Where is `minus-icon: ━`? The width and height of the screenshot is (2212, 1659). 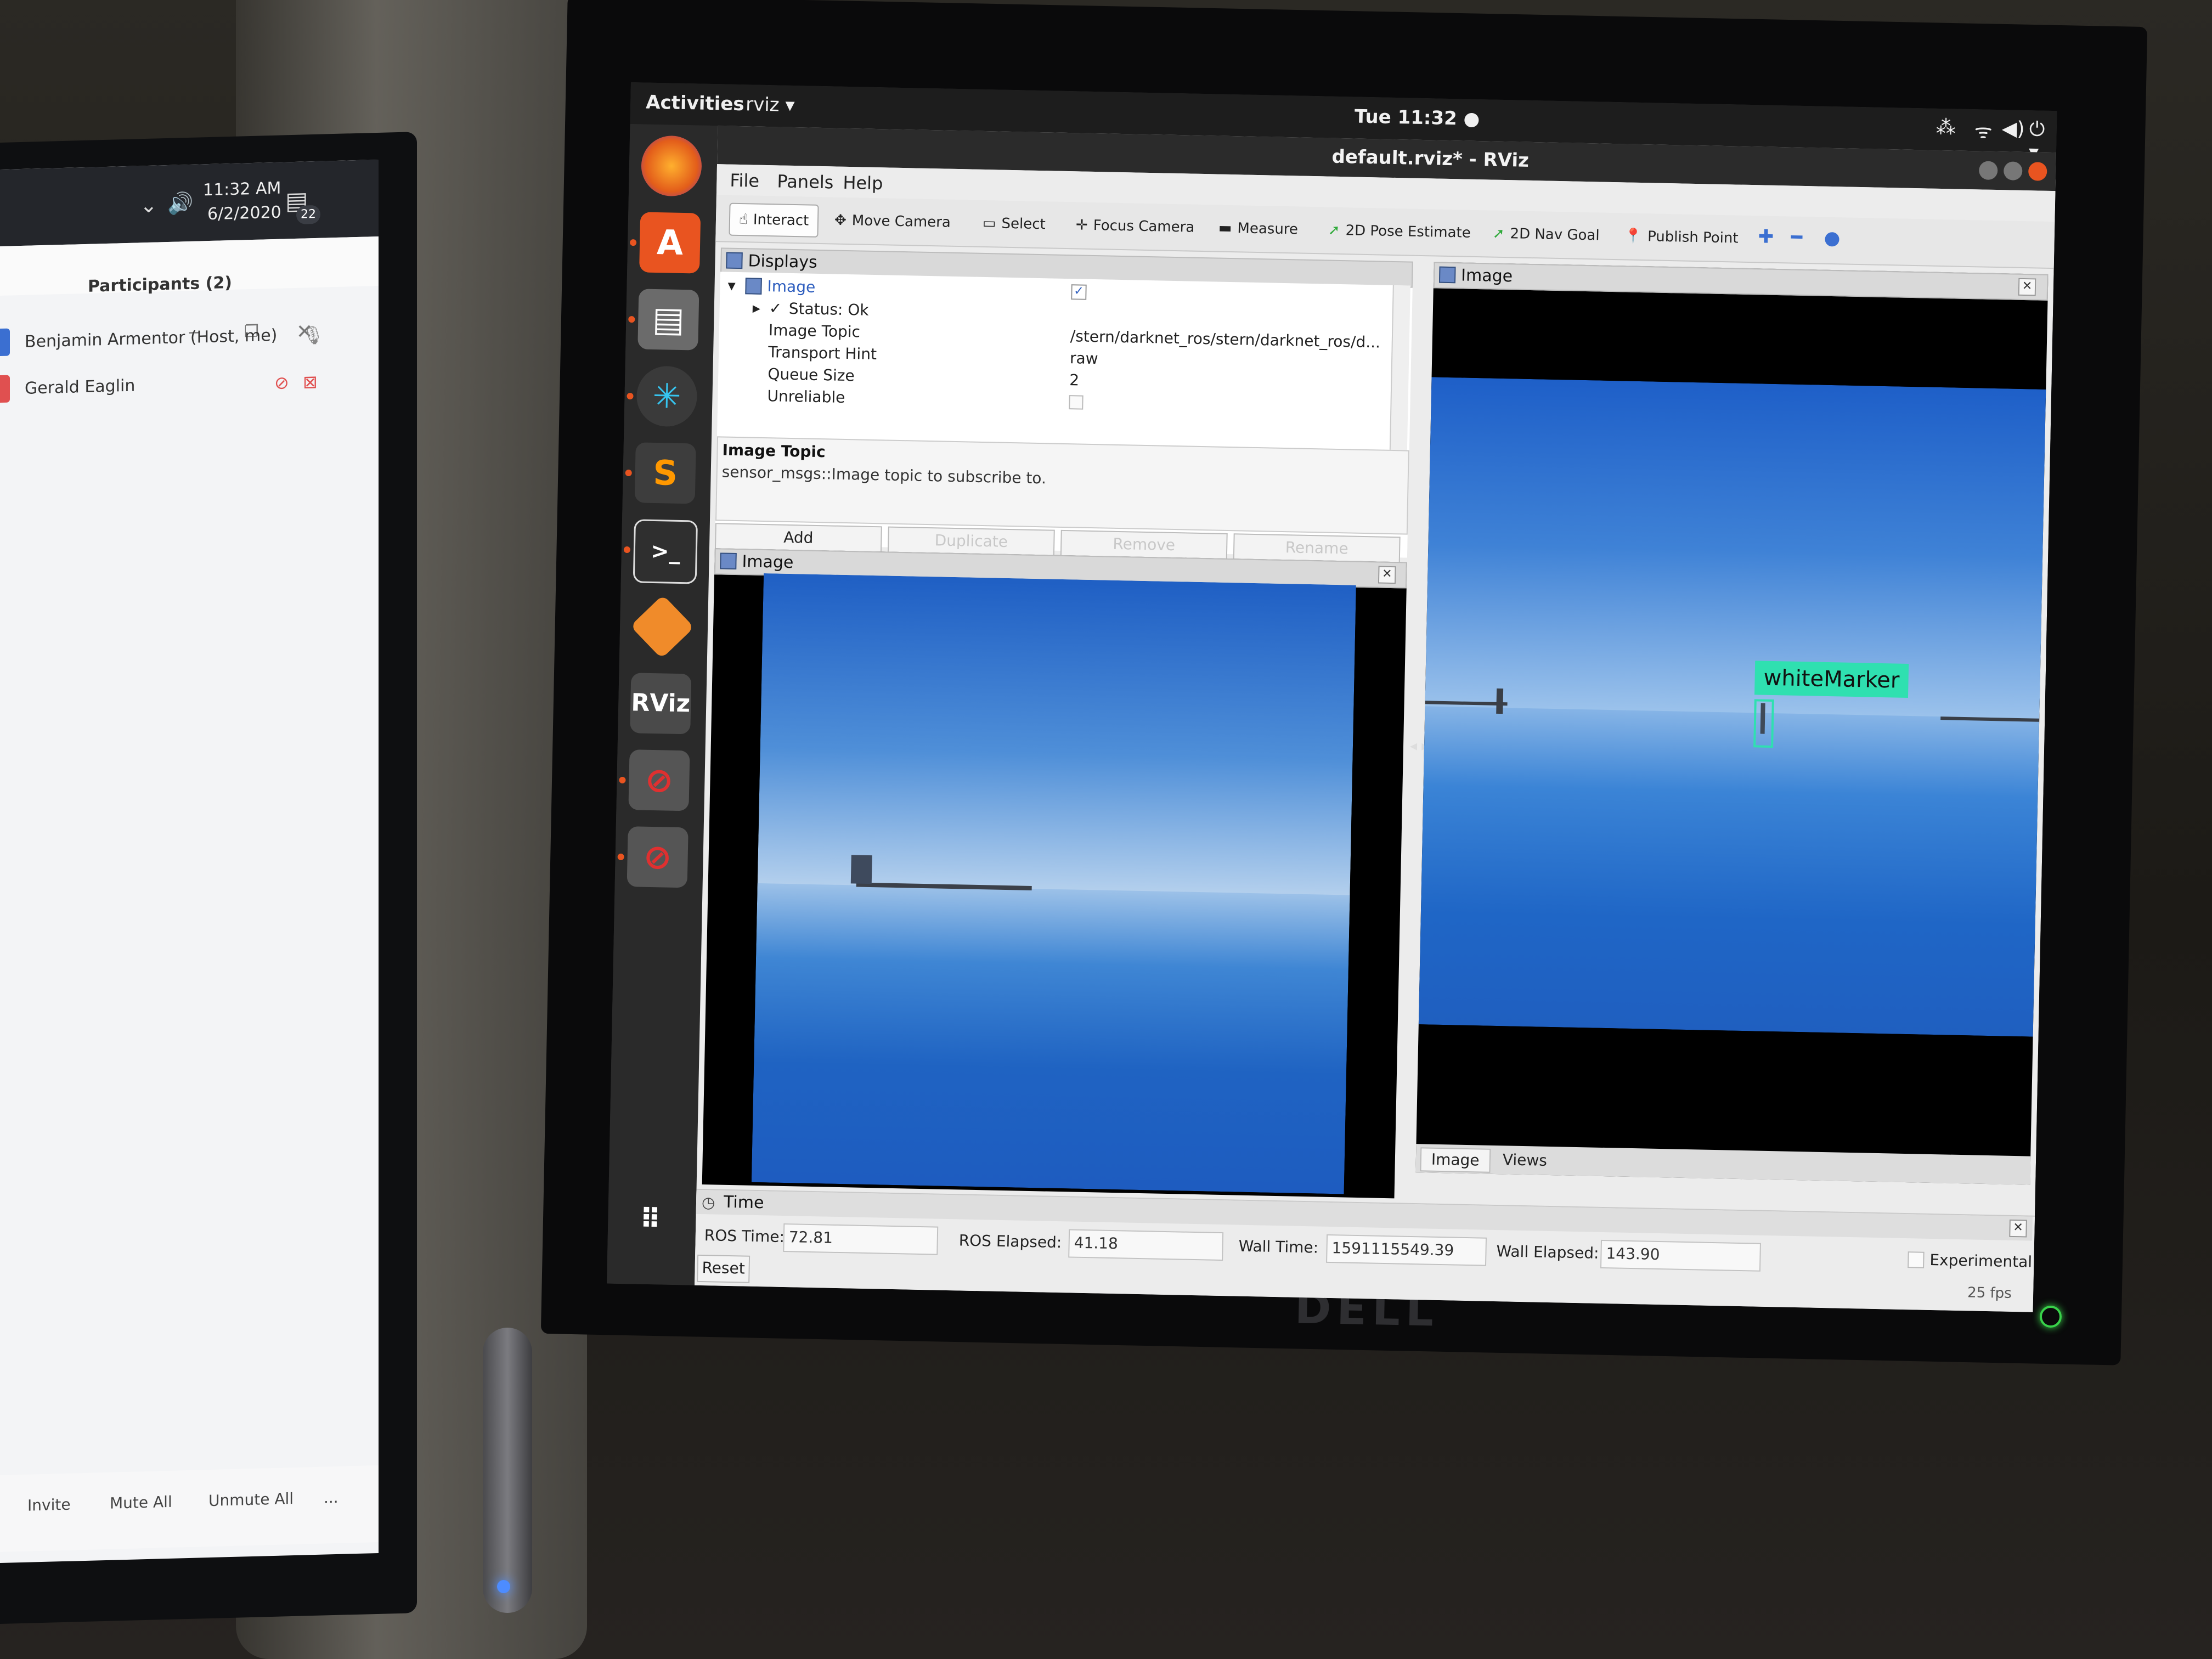 minus-icon: ━ is located at coordinates (1796, 238).